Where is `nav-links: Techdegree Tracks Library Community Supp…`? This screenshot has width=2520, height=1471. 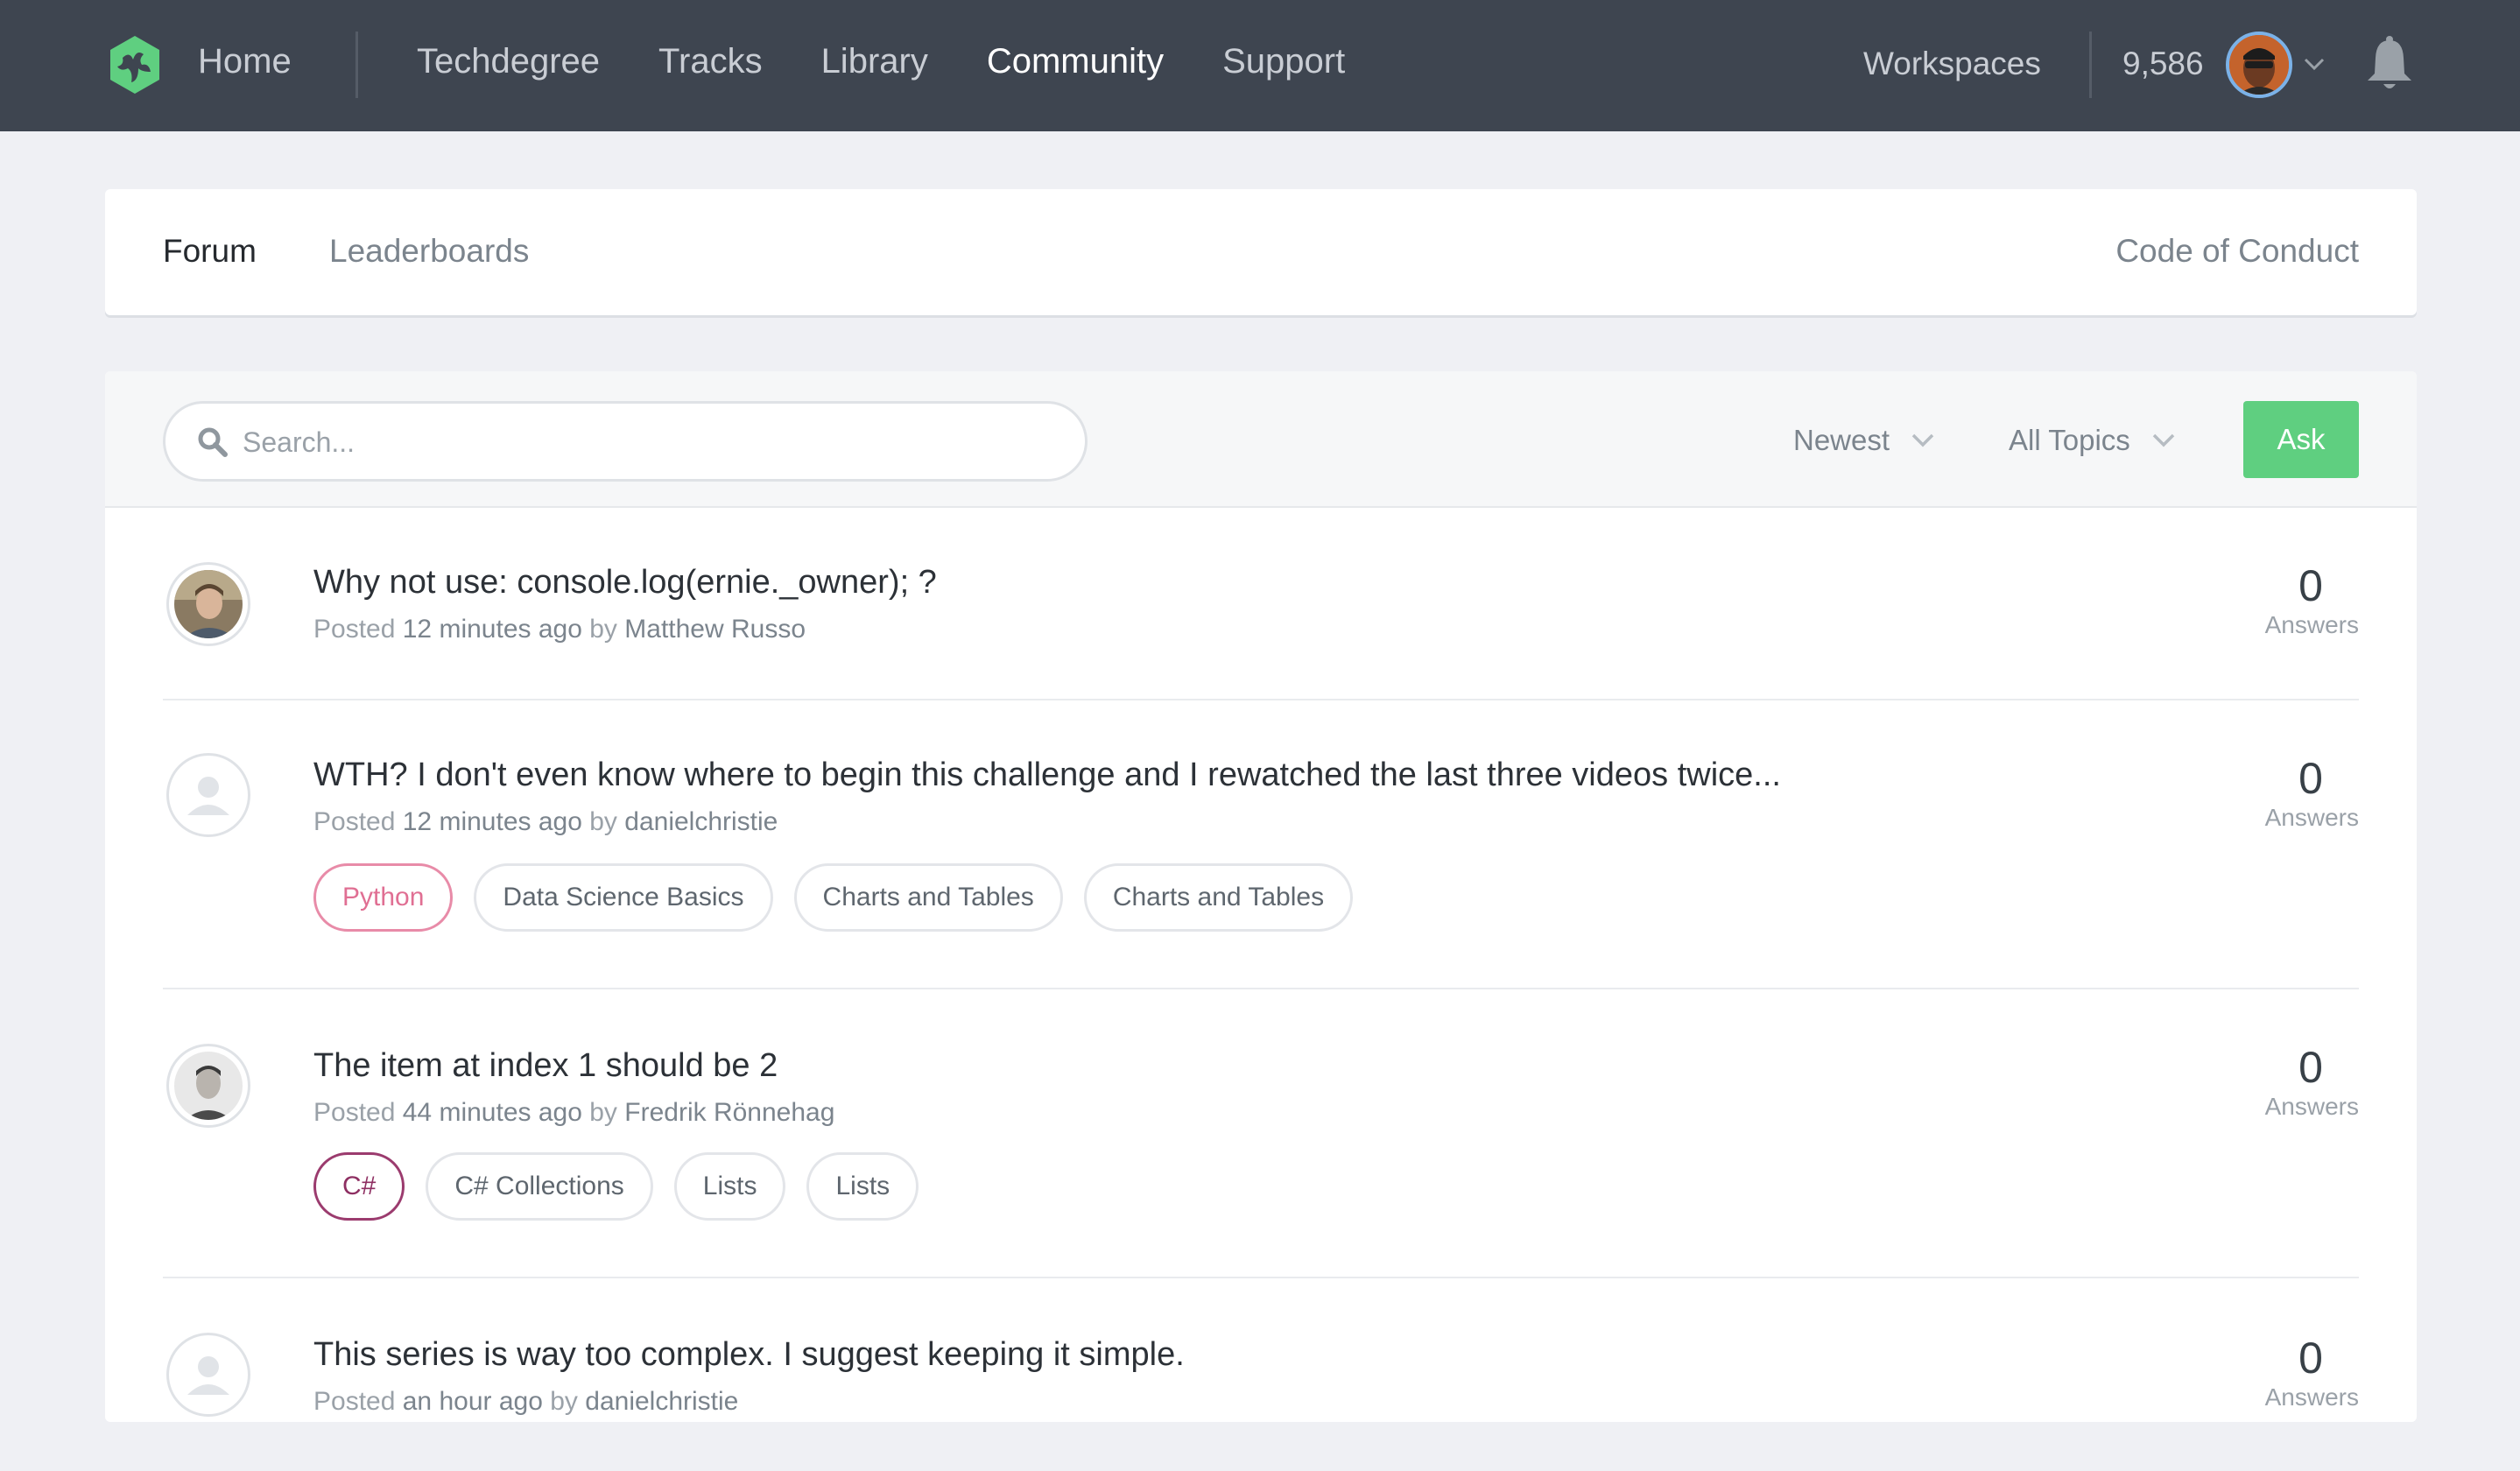
nav-links: Techdegree Tracks Library Community Supp… is located at coordinates (910, 61).